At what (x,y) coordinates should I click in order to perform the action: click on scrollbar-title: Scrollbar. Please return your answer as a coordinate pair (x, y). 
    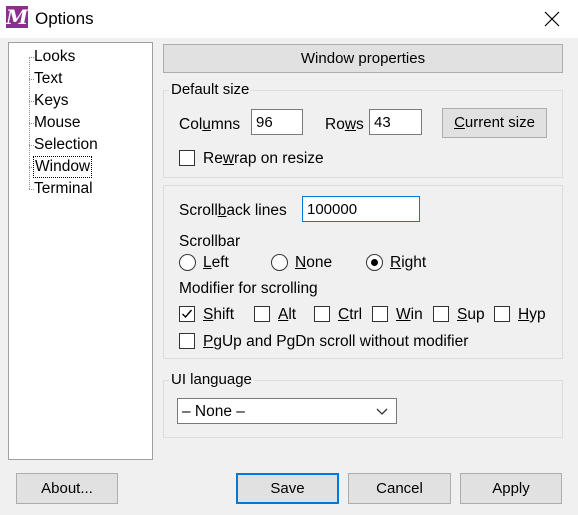
    Looking at the image, I should click on (210, 241).